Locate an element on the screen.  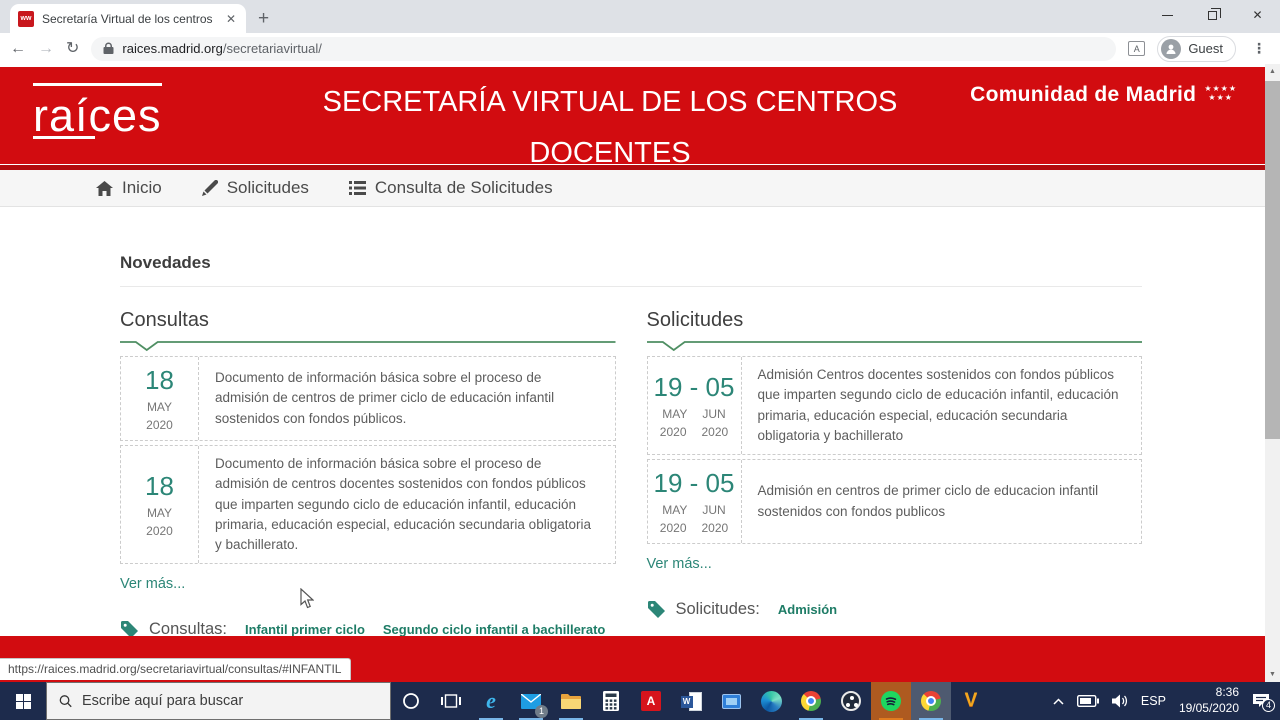
new-tab-button: + is located at coordinates (263, 18).